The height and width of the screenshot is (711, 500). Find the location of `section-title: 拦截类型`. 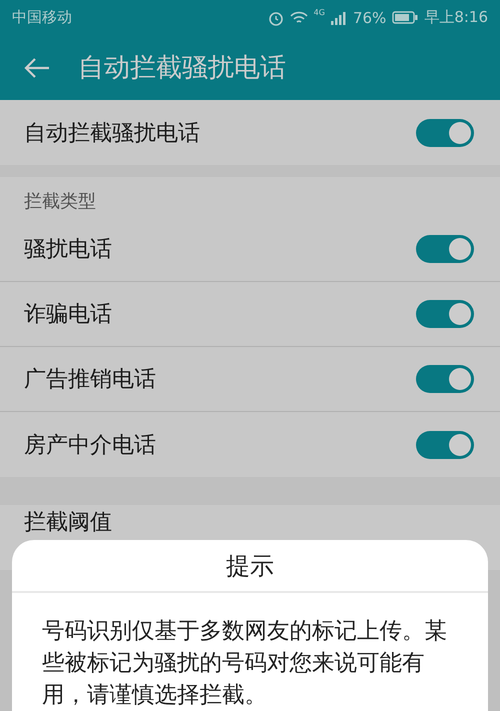

section-title: 拦截类型 is located at coordinates (60, 201).